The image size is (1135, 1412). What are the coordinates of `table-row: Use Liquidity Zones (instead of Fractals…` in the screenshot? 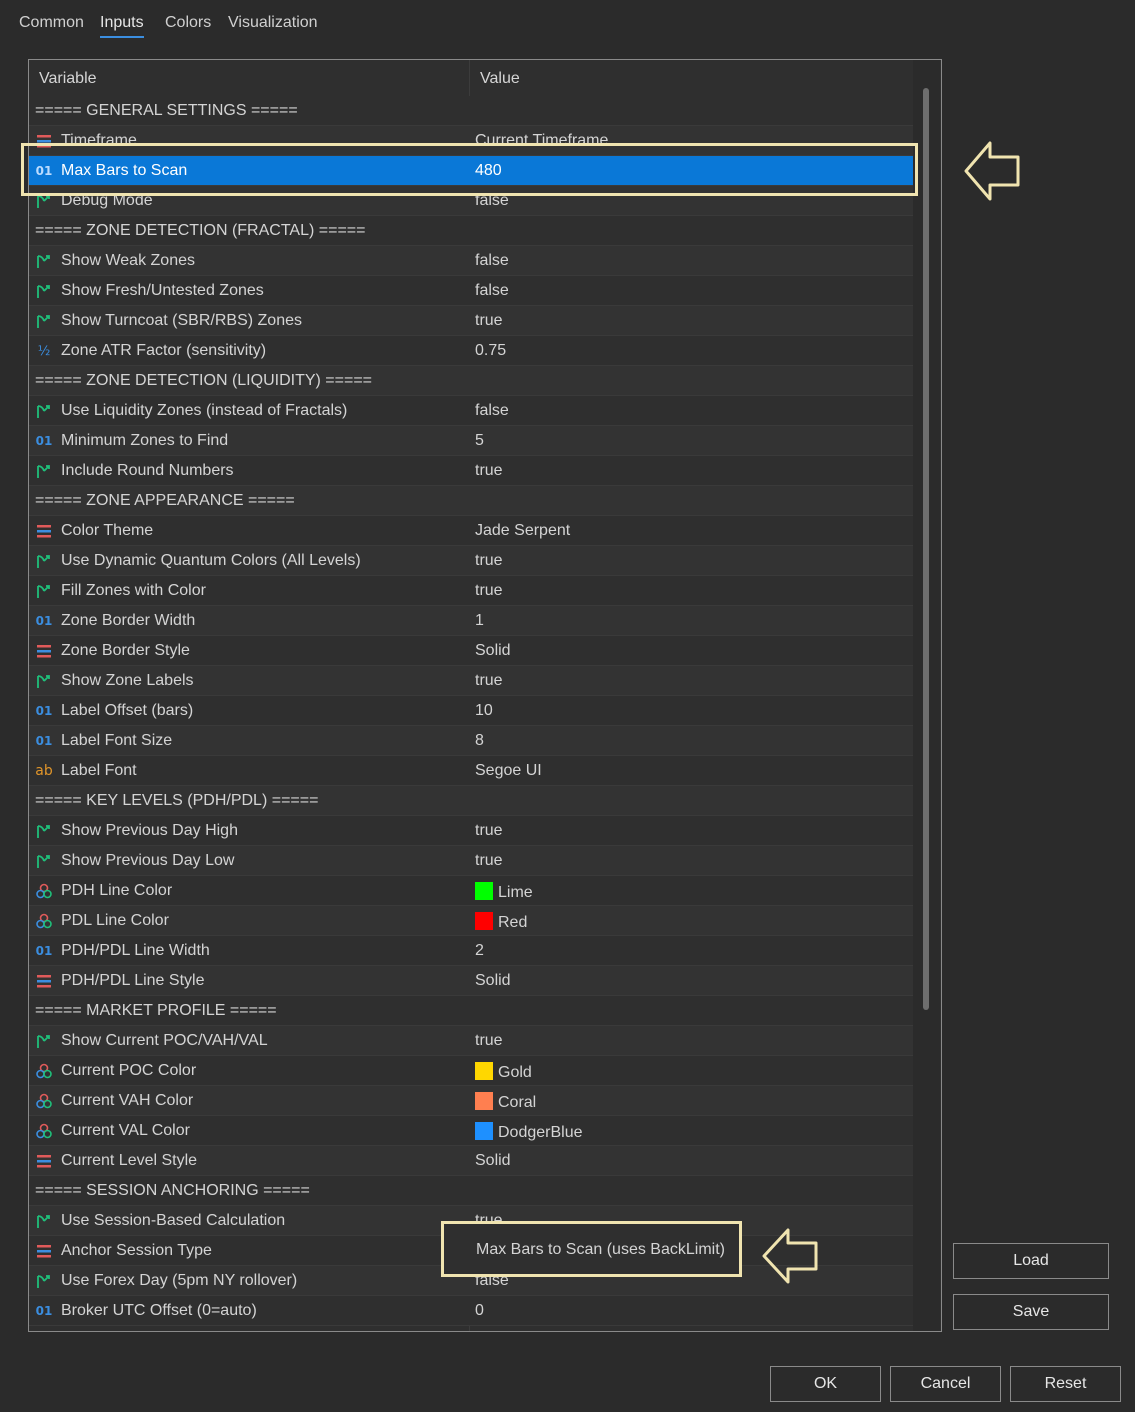 It's located at (471, 411).